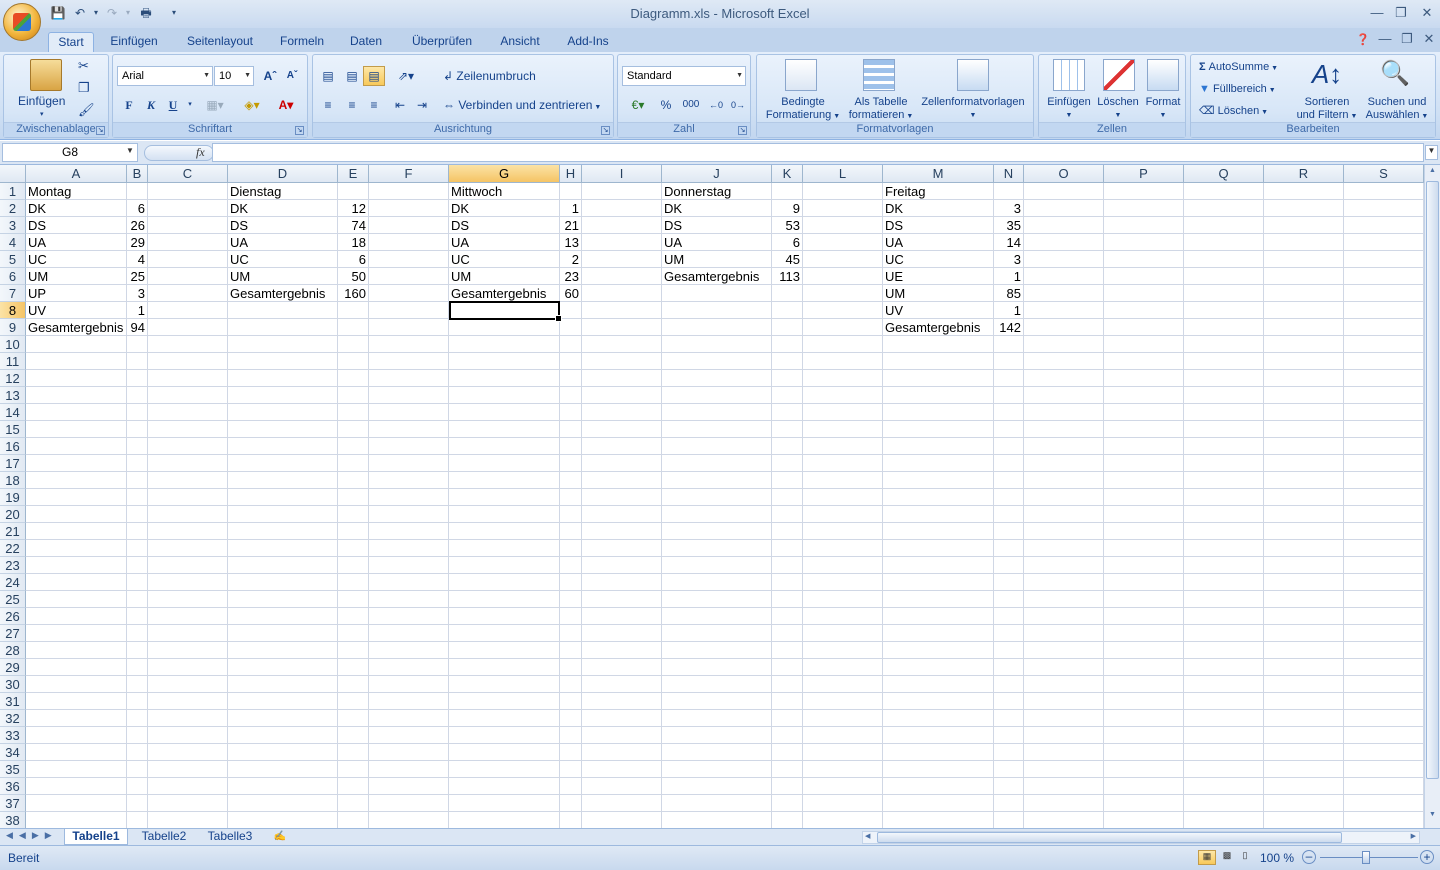 The image size is (1440, 870). Describe the element at coordinates (13, 208) in the screenshot. I see `row-header-2: 2` at that location.